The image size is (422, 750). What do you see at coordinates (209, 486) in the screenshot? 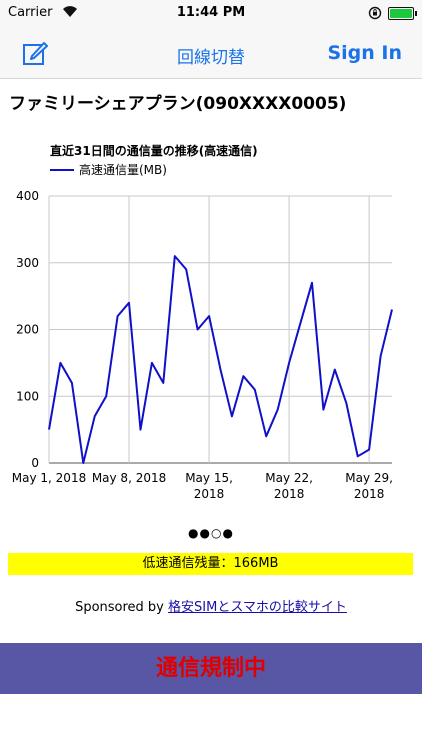
I see `x-tick-label: May 15, 2018` at bounding box center [209, 486].